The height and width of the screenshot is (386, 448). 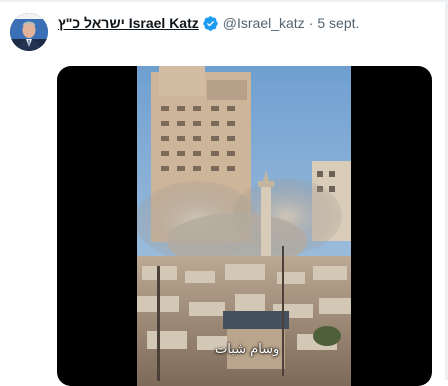 I want to click on tweet-date: 5 sept., so click(x=338, y=23).